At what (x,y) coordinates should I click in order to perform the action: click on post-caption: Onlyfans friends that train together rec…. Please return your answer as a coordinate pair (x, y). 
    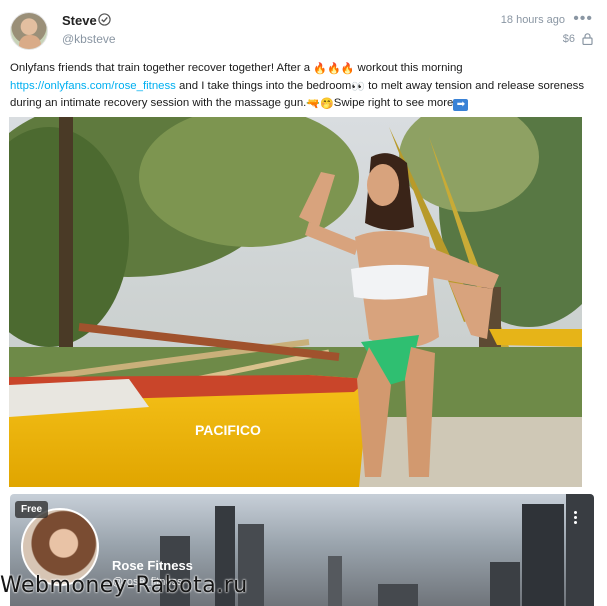
    Looking at the image, I should click on (300, 86).